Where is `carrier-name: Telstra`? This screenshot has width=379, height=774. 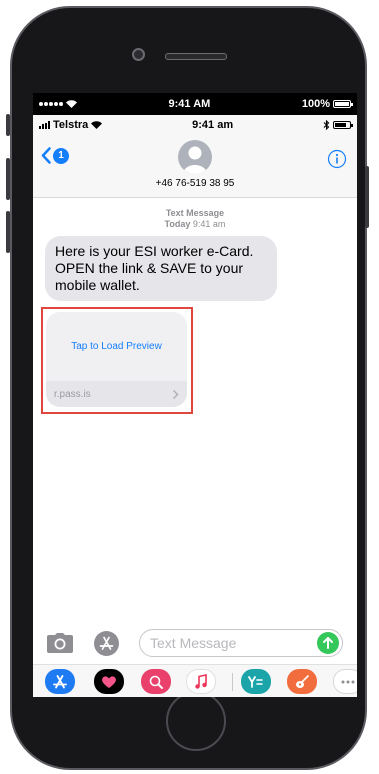
carrier-name: Telstra is located at coordinates (71, 125).